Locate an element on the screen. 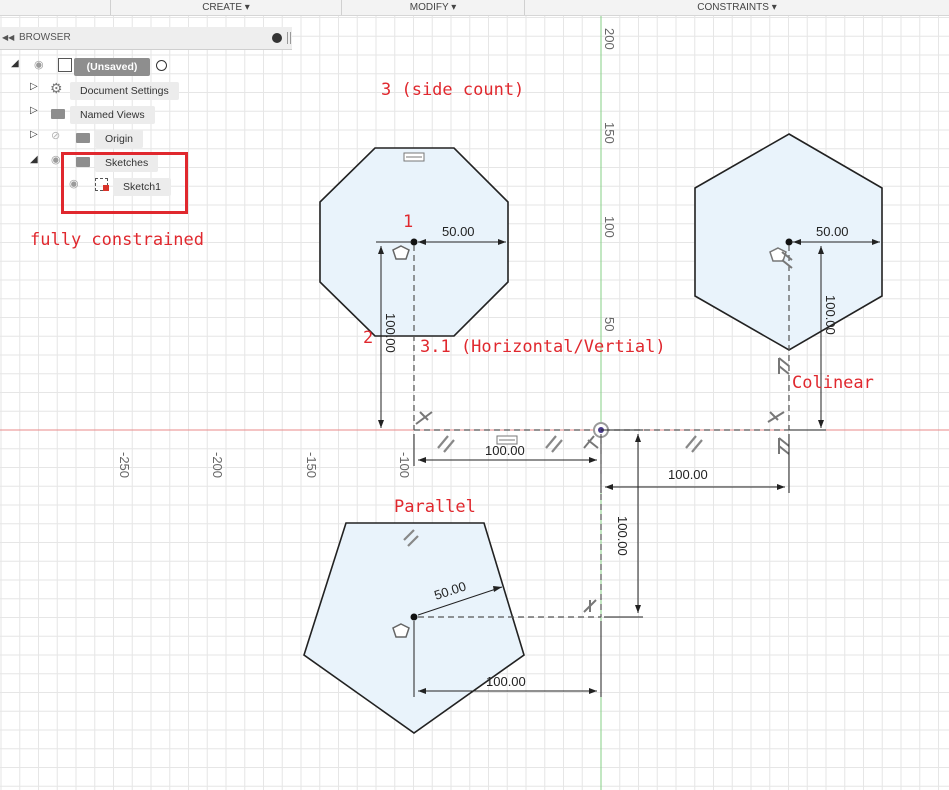 The height and width of the screenshot is (790, 949). activate-radio-icon is located at coordinates (161, 65).